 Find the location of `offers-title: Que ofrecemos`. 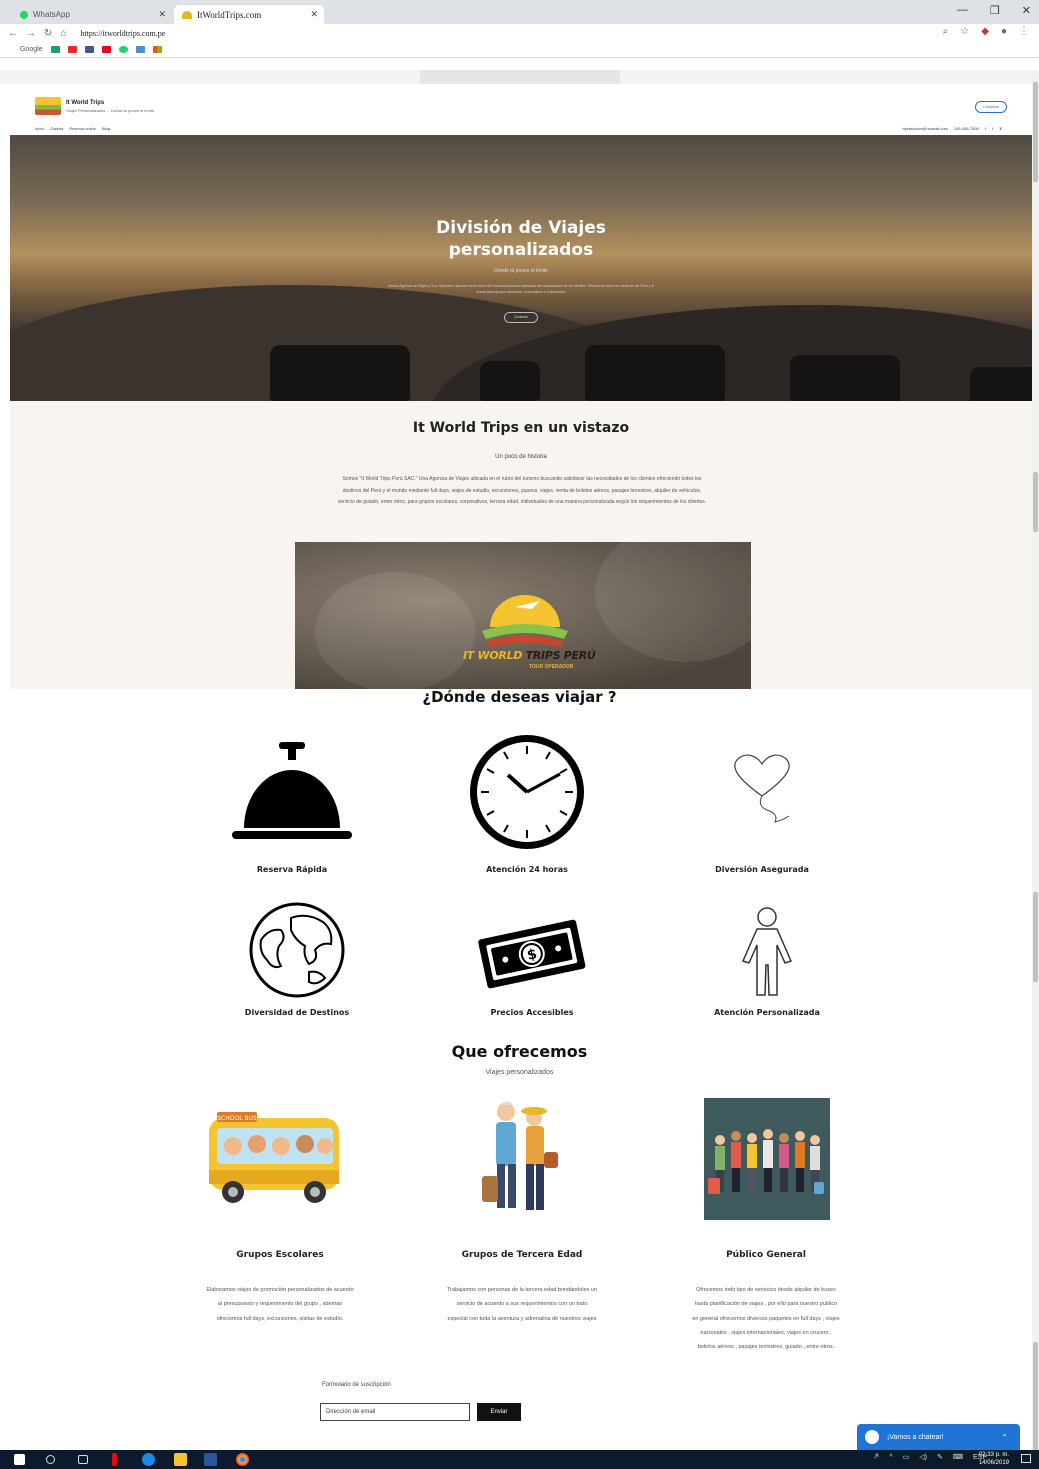

offers-title: Que ofrecemos is located at coordinates (519, 1051).